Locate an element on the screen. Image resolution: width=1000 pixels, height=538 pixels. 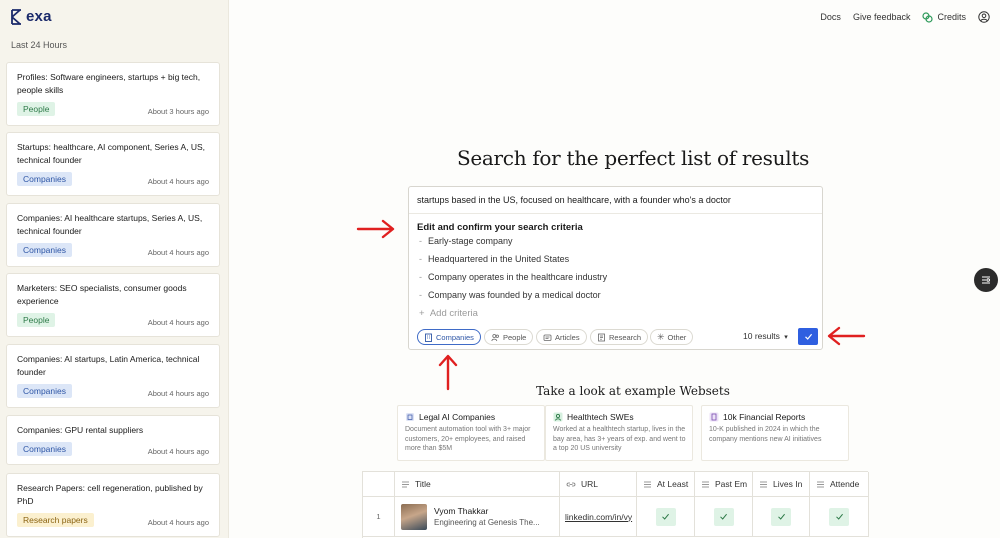
table-header-index is located at coordinates (379, 484).